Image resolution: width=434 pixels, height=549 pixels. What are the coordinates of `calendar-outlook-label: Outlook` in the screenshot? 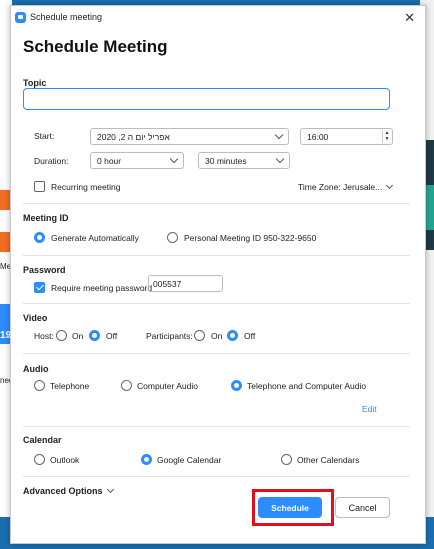 It's located at (65, 460).